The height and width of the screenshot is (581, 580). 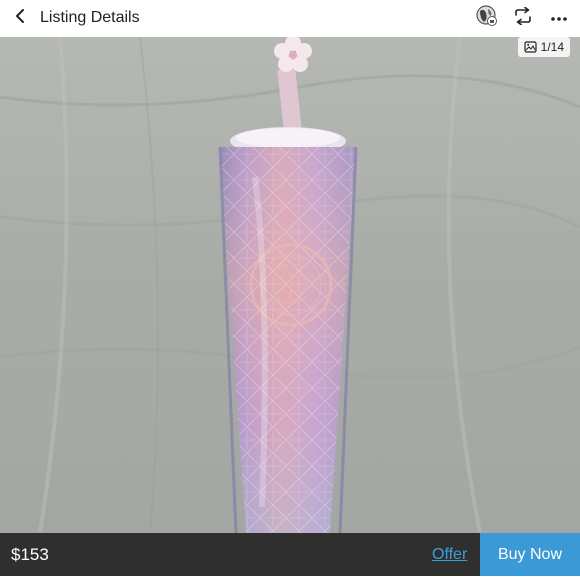 I want to click on offer-button: Offer, so click(x=449, y=554).